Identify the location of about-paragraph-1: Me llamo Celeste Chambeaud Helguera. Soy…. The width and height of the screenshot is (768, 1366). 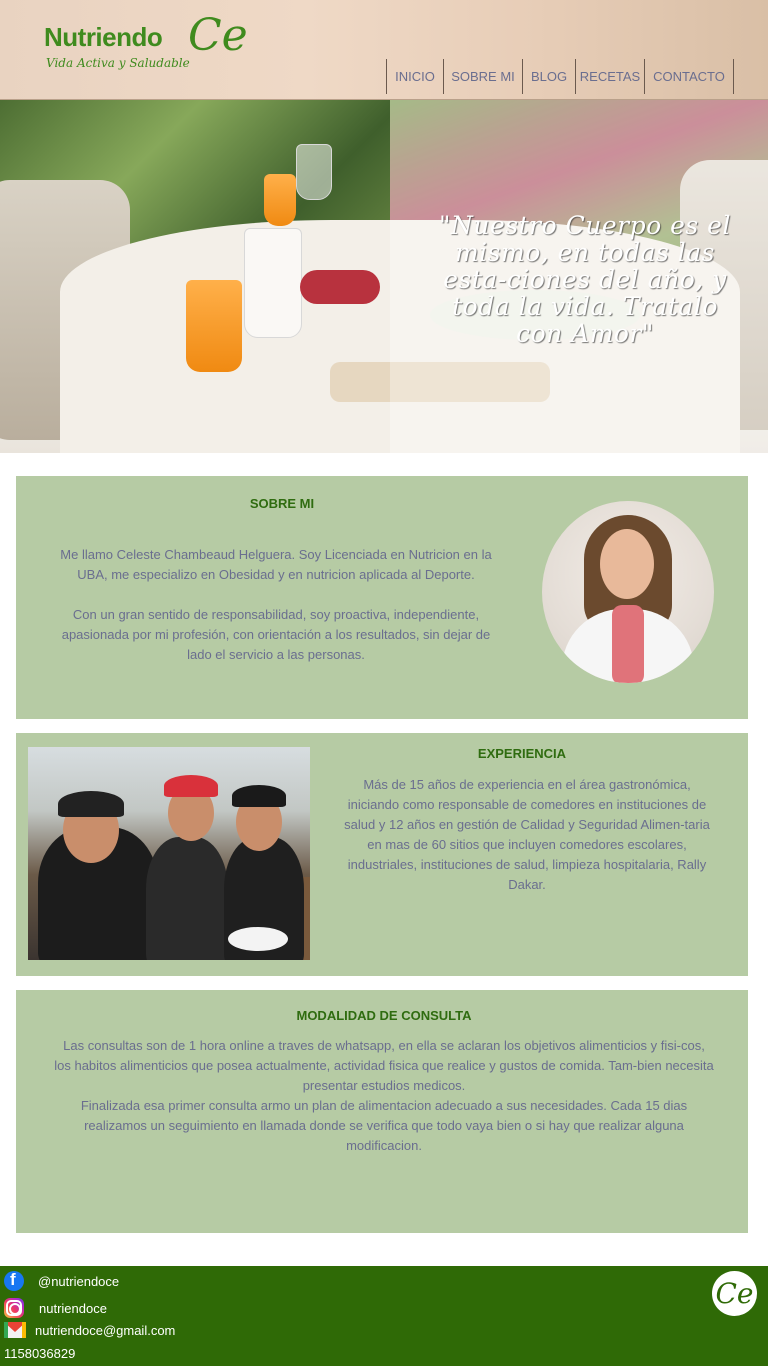
(276, 564).